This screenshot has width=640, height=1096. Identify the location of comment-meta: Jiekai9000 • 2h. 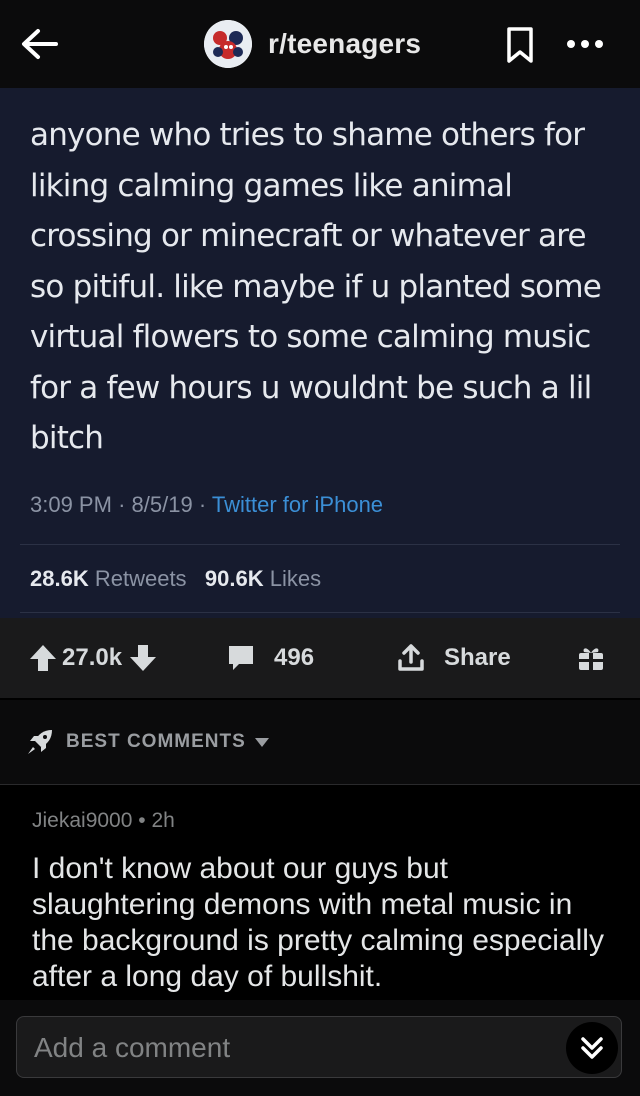
(103, 821).